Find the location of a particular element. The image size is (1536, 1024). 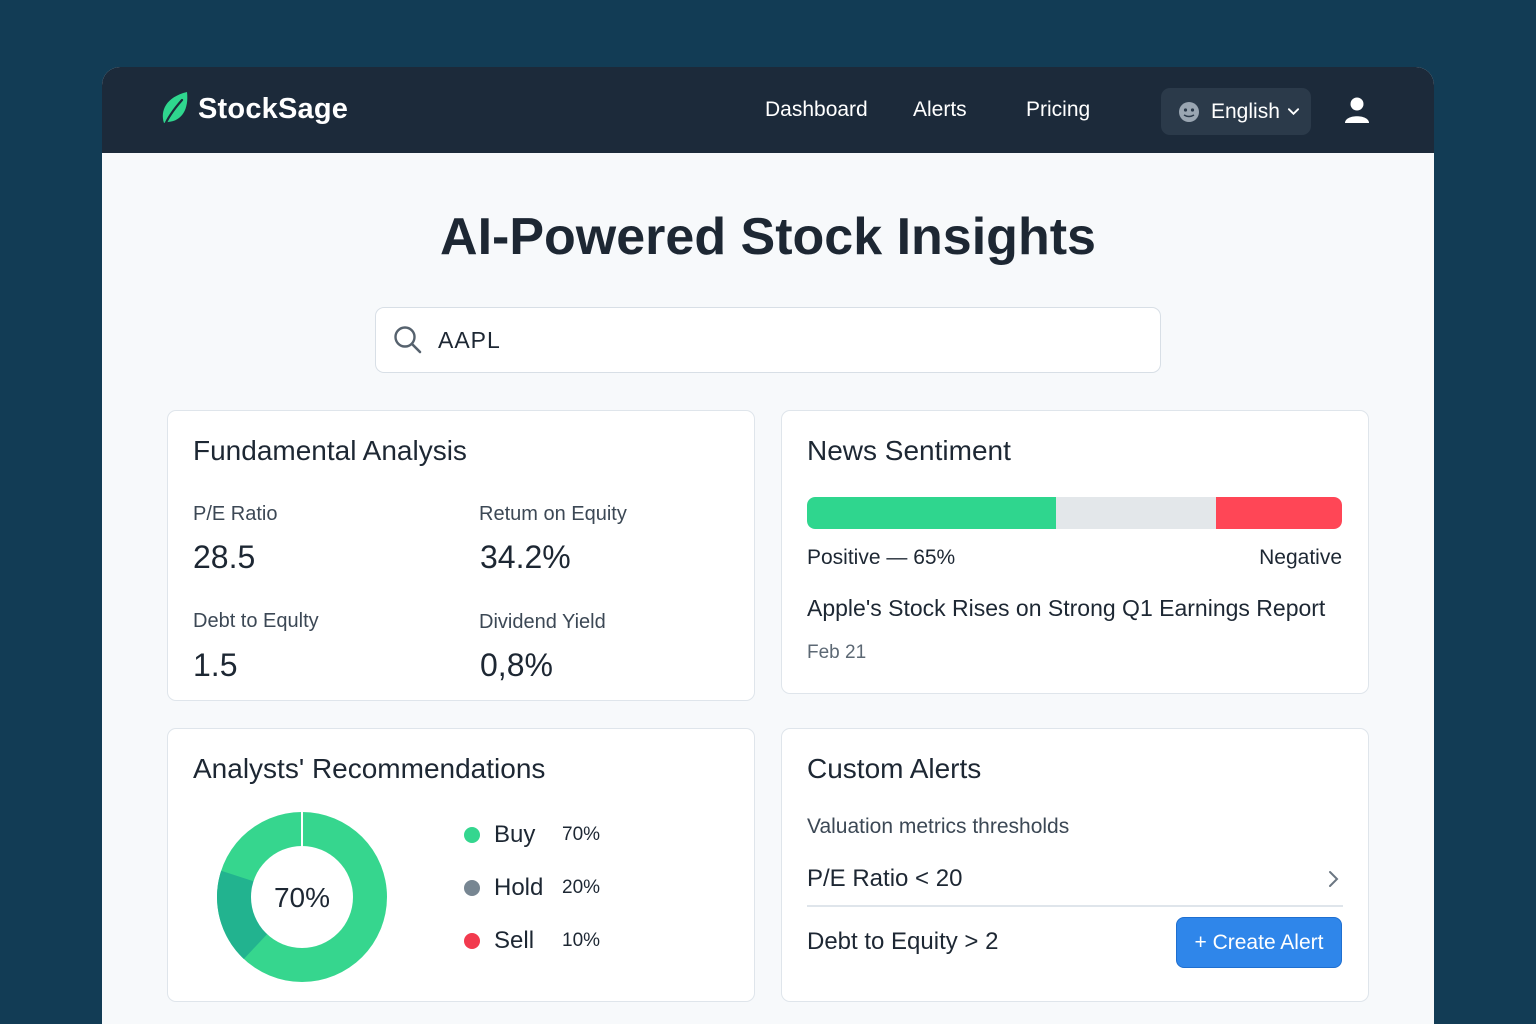

search-bar is located at coordinates (768, 340).